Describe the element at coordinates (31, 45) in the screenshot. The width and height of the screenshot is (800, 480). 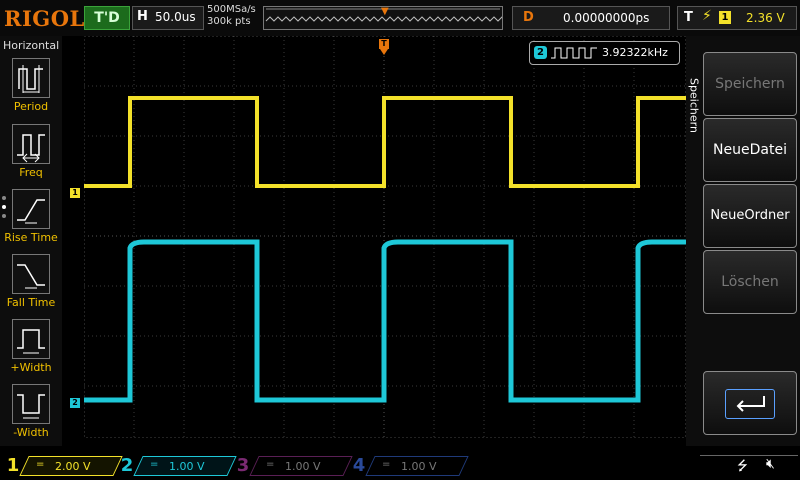
I see `menu-title: Horizontal` at that location.